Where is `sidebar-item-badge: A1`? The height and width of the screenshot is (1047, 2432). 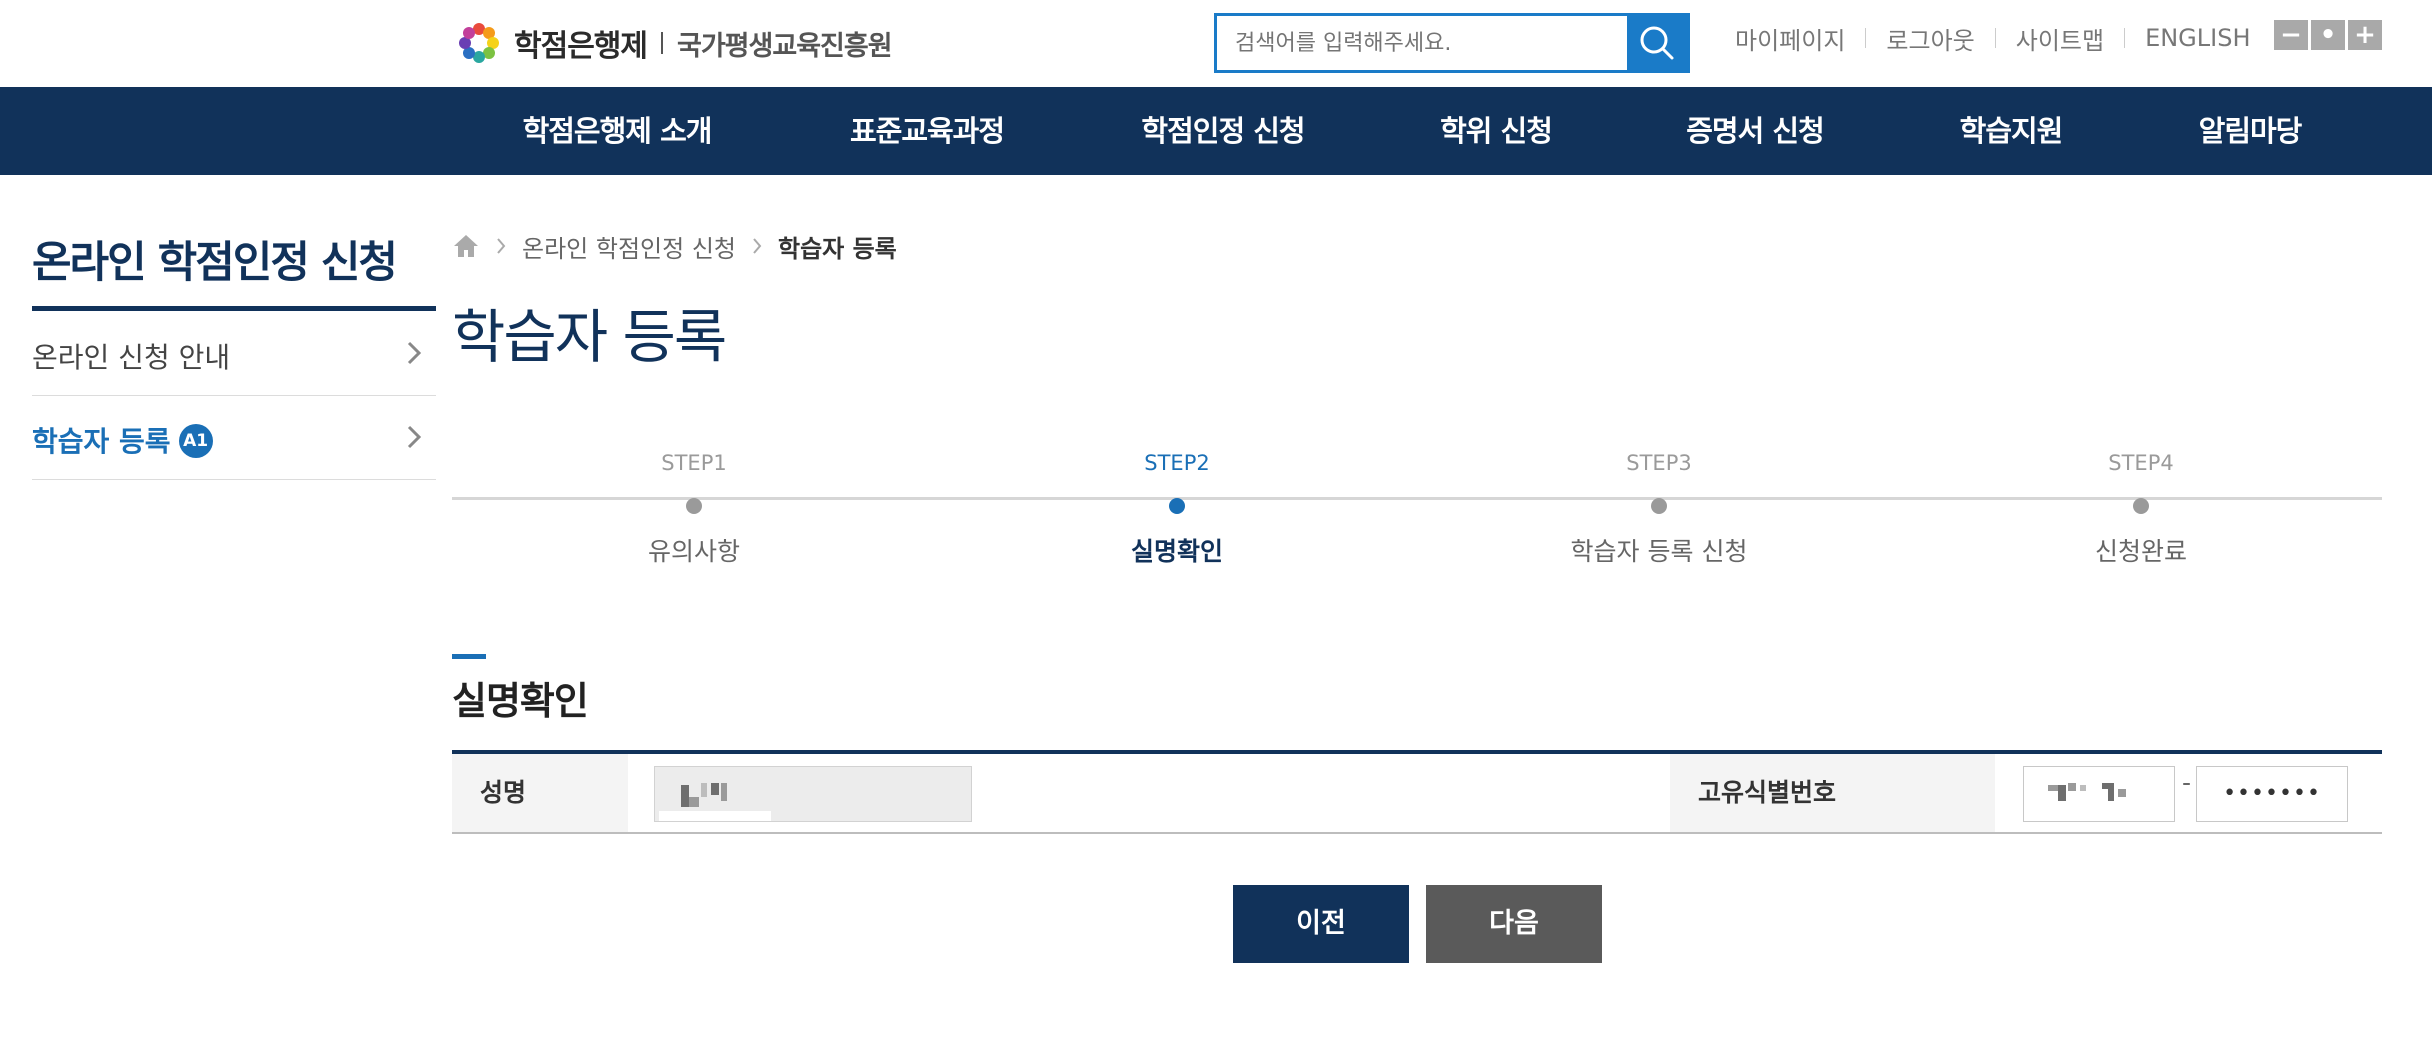
sidebar-item-badge: A1 is located at coordinates (195, 441).